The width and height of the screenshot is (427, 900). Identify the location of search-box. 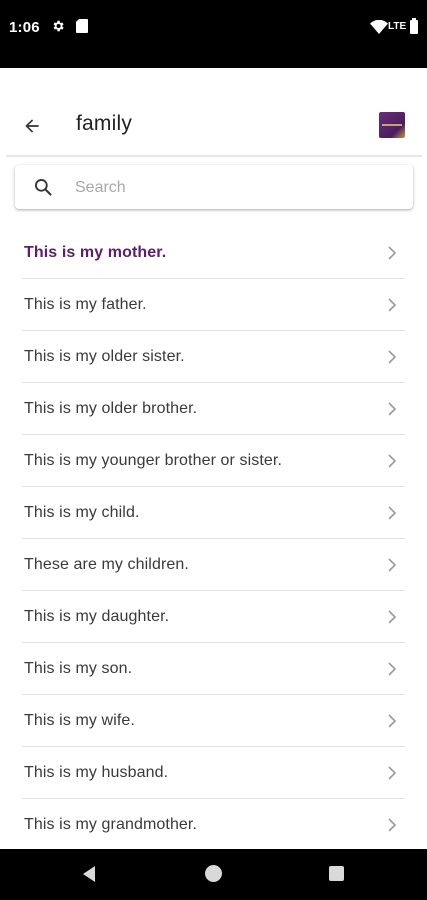
(214, 187).